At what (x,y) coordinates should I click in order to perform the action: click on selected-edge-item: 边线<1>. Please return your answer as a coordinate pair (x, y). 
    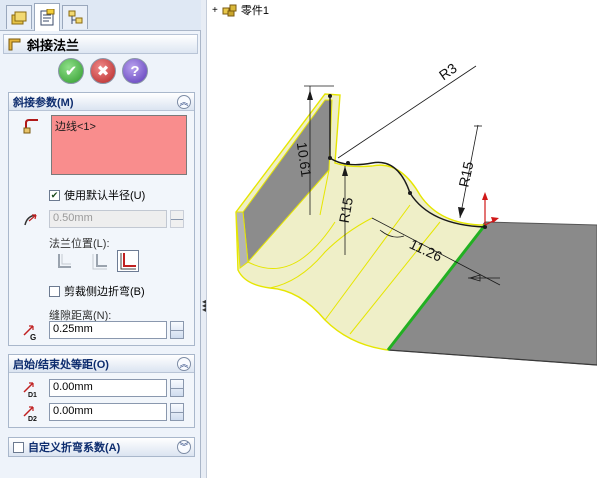
    Looking at the image, I should click on (75, 127).